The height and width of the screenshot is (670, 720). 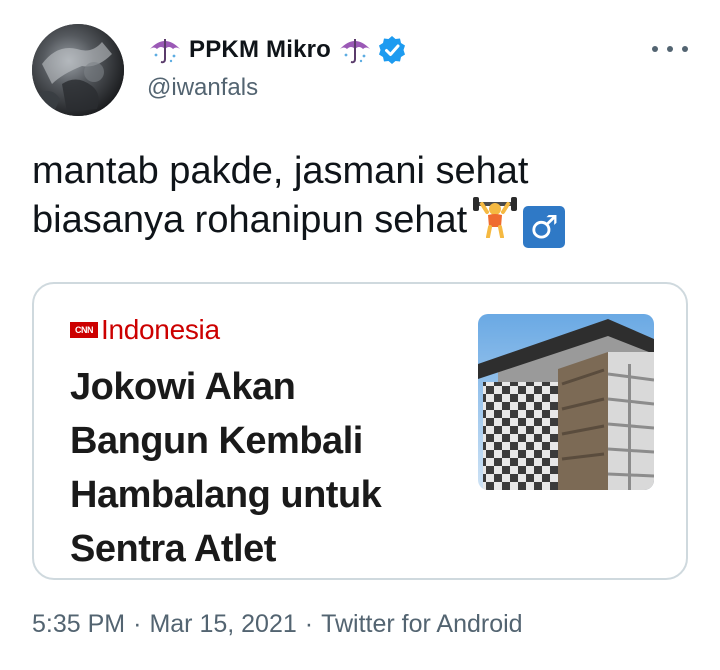 I want to click on tweet-metadata: 5:35 PM · Mar 15, 2021 · Twitter for Android, so click(x=277, y=624).